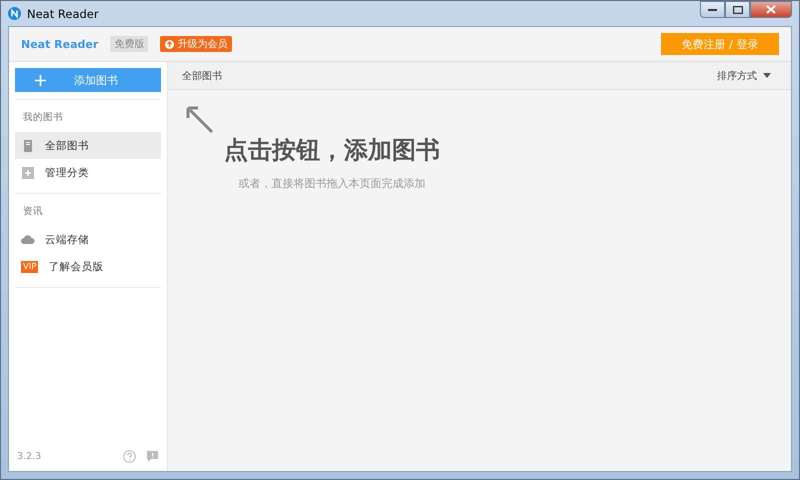 The width and height of the screenshot is (800, 480). I want to click on app-logo-icon, so click(14, 13).